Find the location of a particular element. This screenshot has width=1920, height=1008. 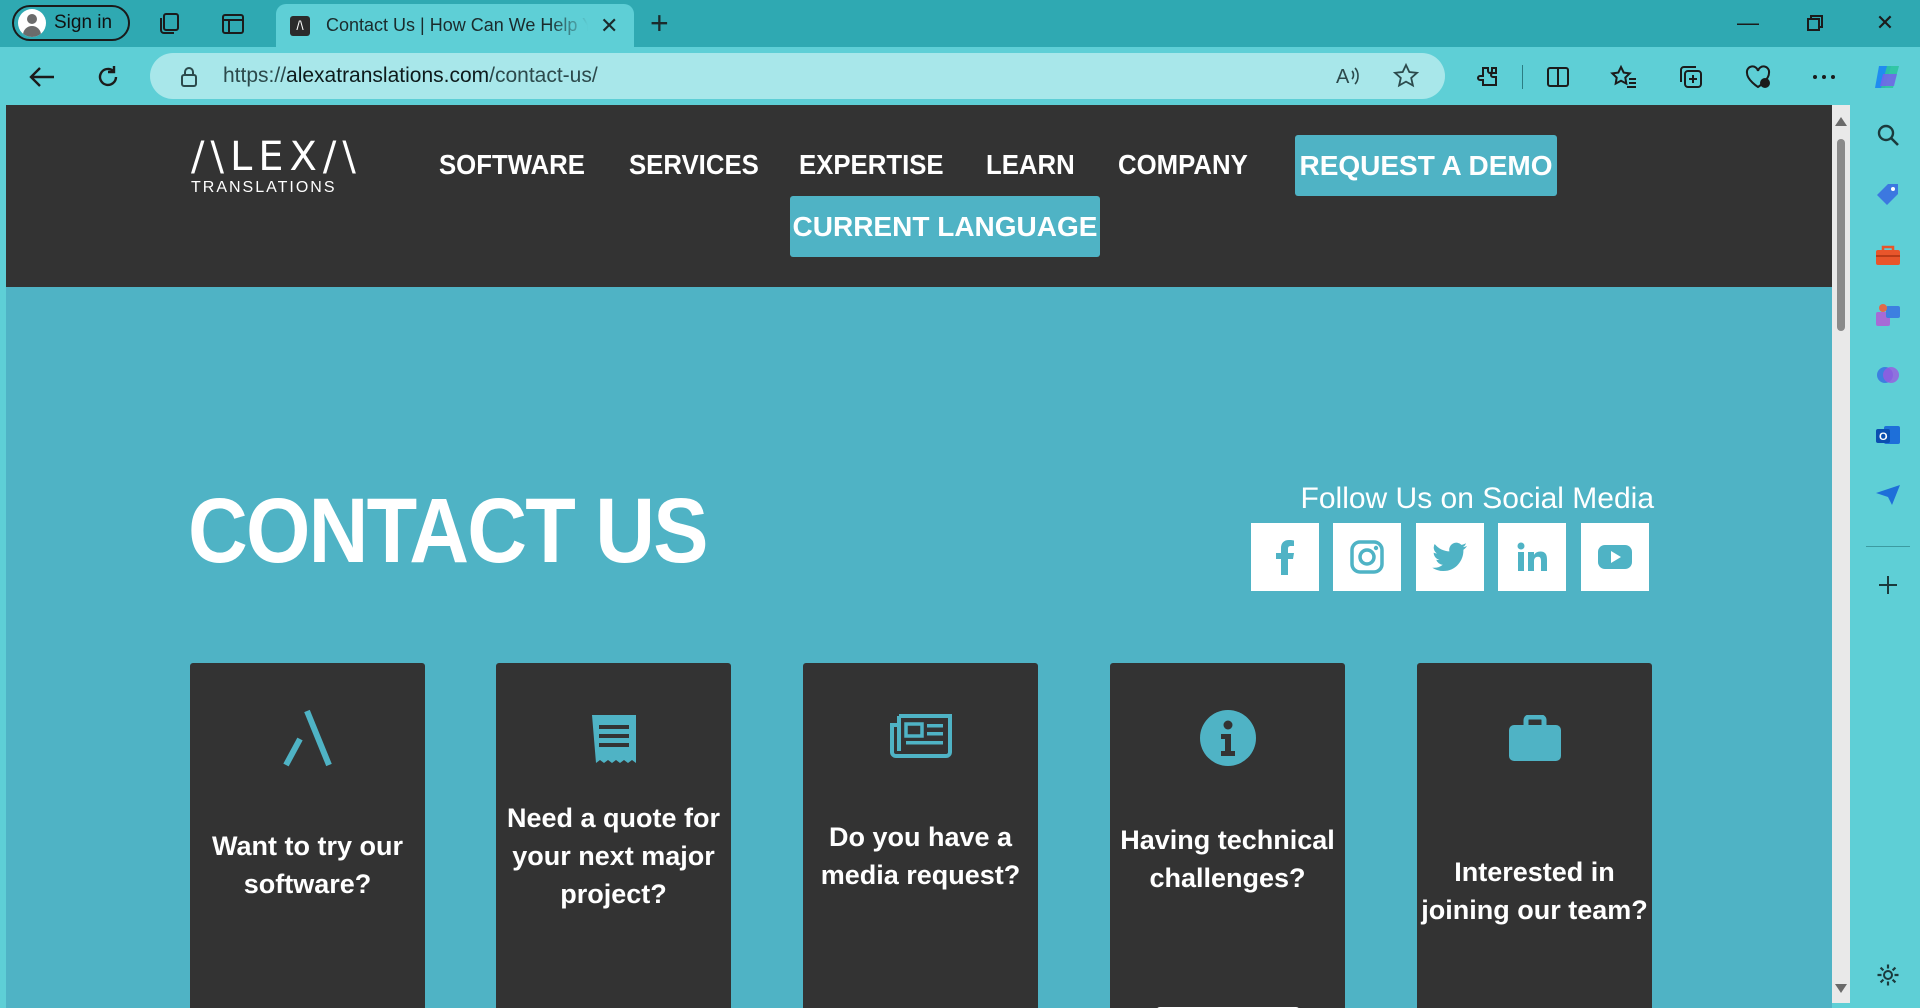

card-media-request: Do you have a media request? is located at coordinates (920, 835).